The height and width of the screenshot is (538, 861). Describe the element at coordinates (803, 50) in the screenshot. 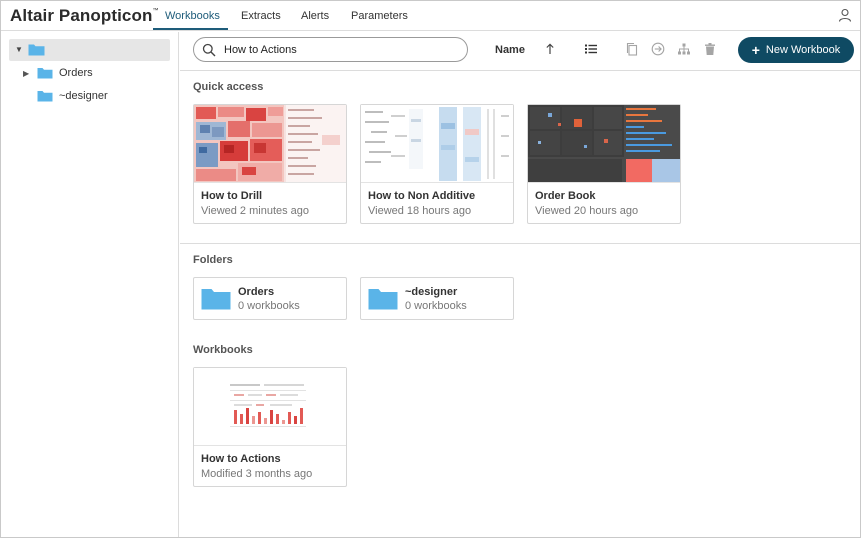

I see `new-workbook-label: New Workbook` at that location.